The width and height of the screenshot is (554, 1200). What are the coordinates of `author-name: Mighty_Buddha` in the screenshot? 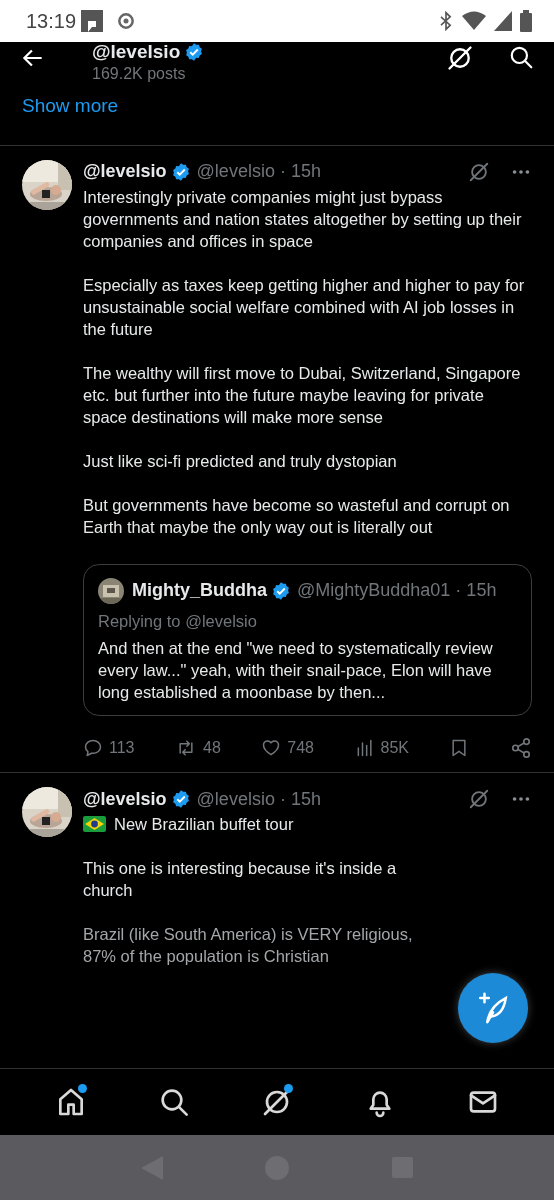 It's located at (199, 590).